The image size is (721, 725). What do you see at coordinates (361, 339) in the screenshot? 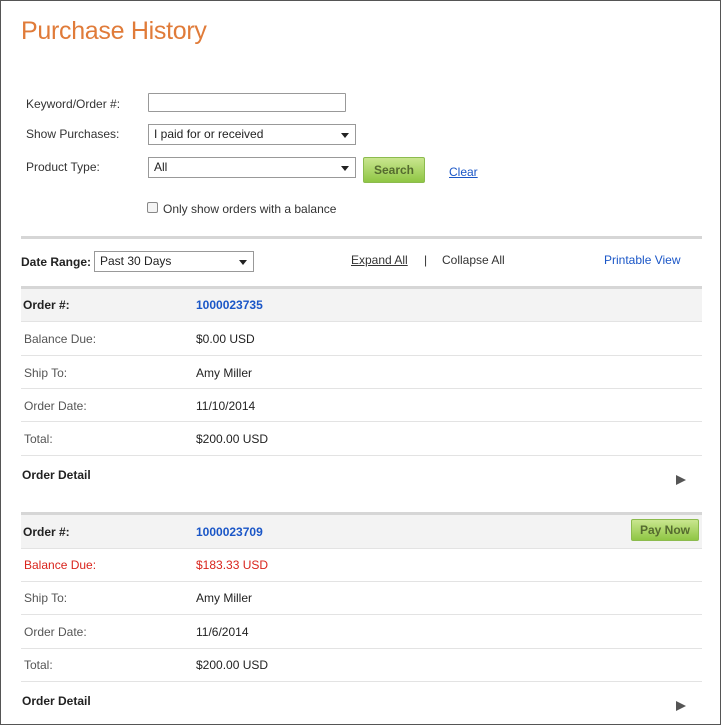
I see `balance-due-row: Balance Due: $0.00 USD` at bounding box center [361, 339].